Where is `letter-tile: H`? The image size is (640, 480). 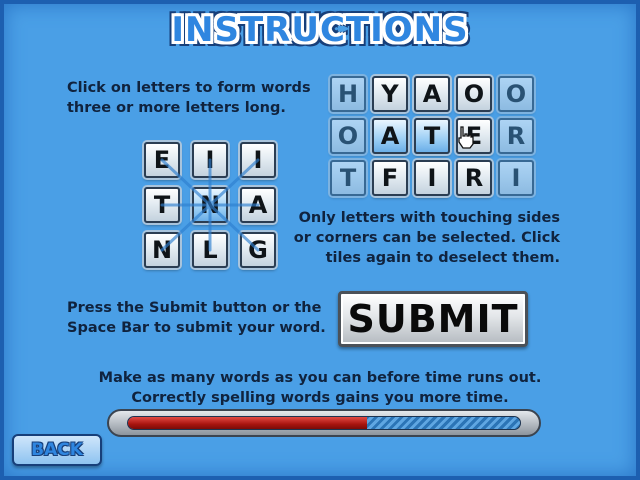
letter-tile: H is located at coordinates (348, 94).